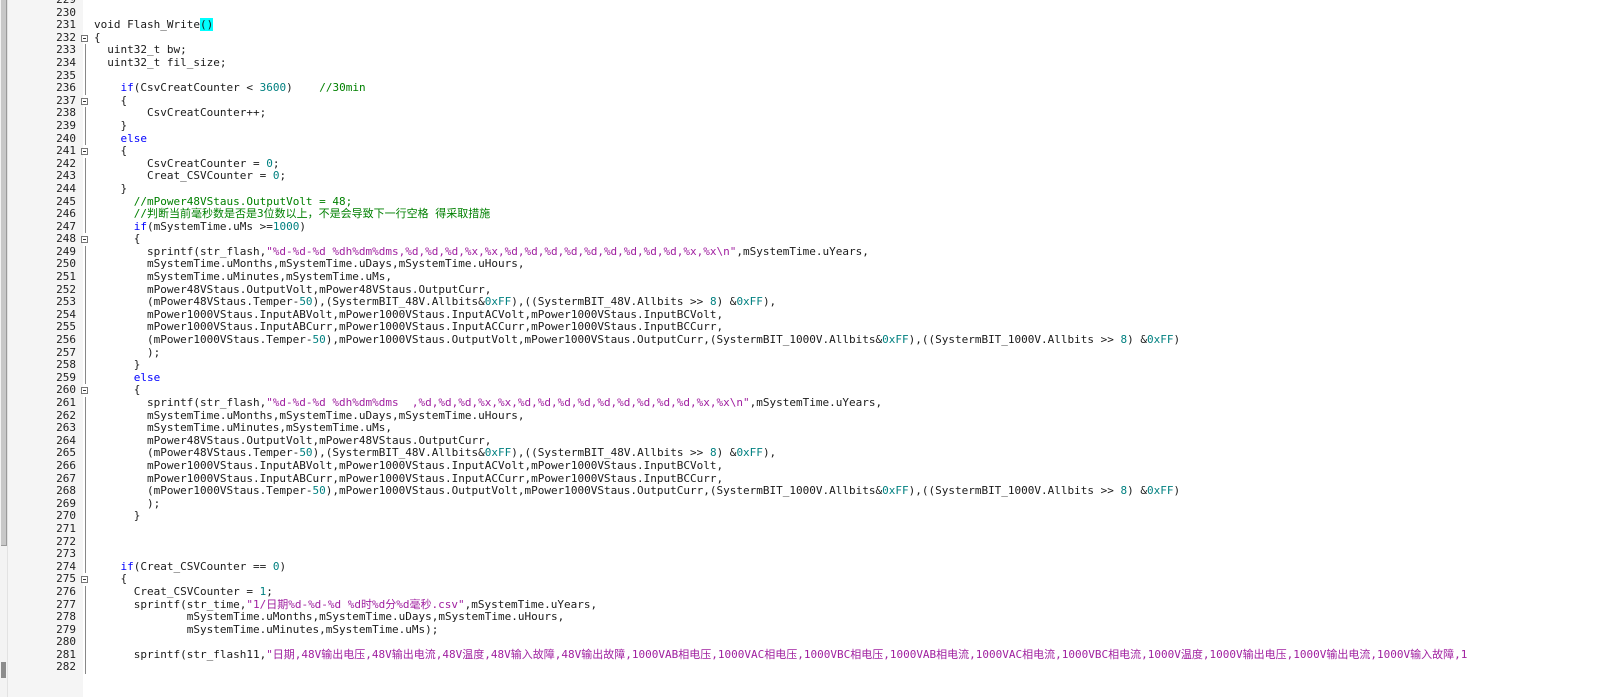 The height and width of the screenshot is (697, 1614). Describe the element at coordinates (180, 163) in the screenshot. I see `code-token: CsvCreatCounter =` at that location.